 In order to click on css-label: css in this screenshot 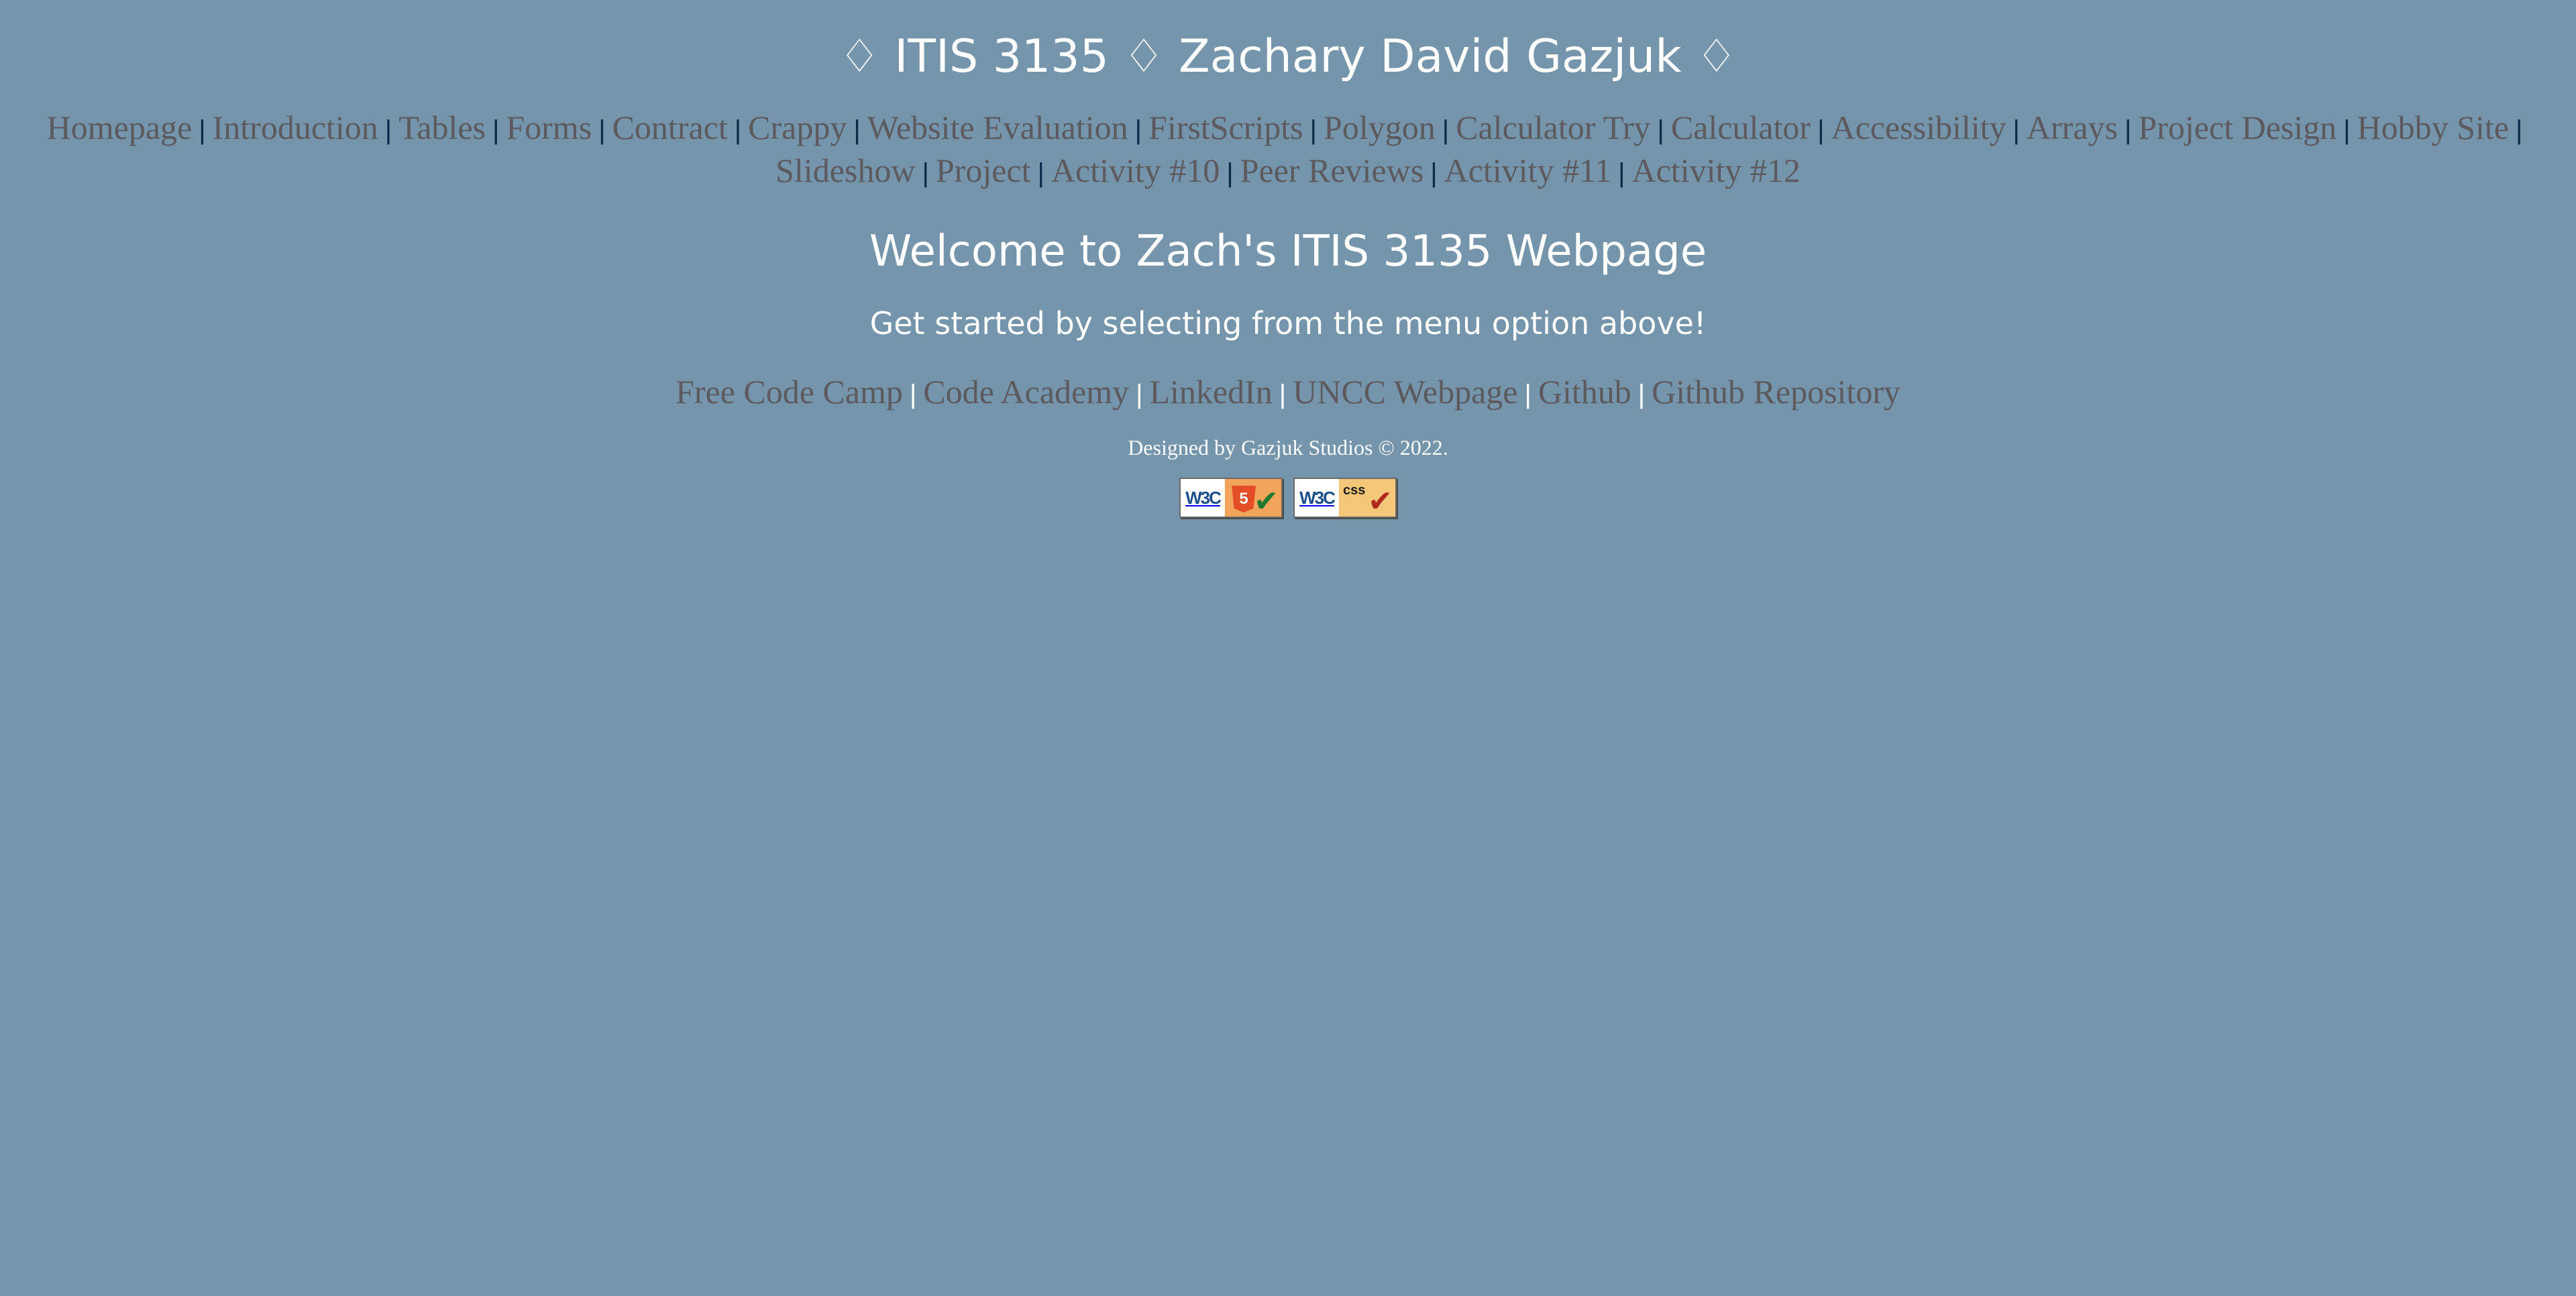, I will do `click(1354, 490)`.